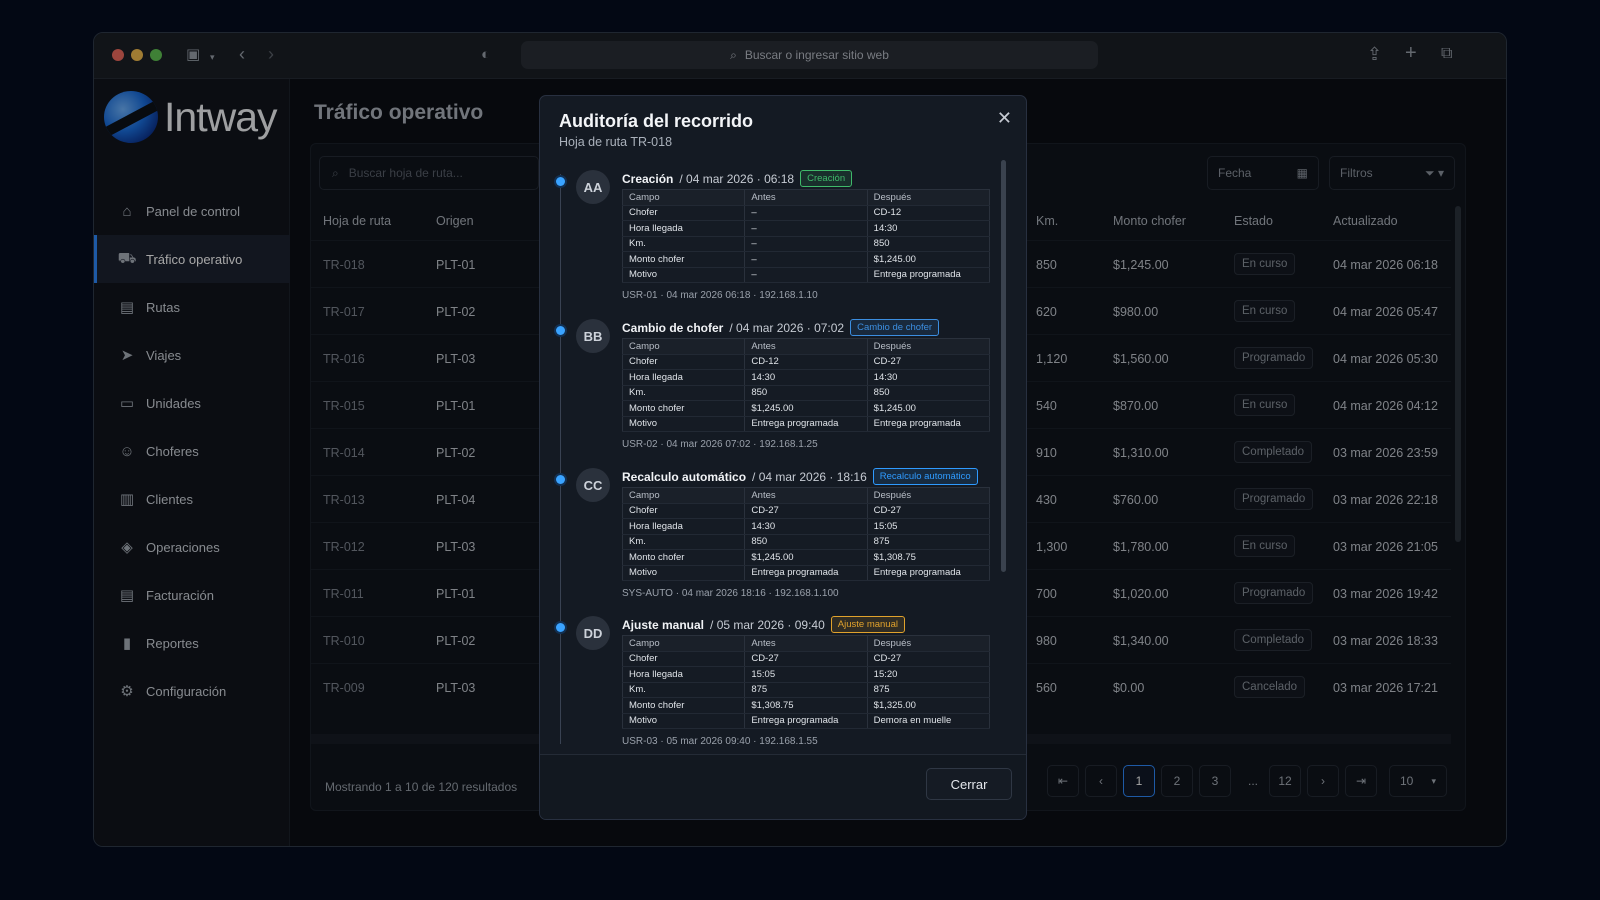 The height and width of the screenshot is (900, 1600). I want to click on close-button: Cerrar, so click(969, 784).